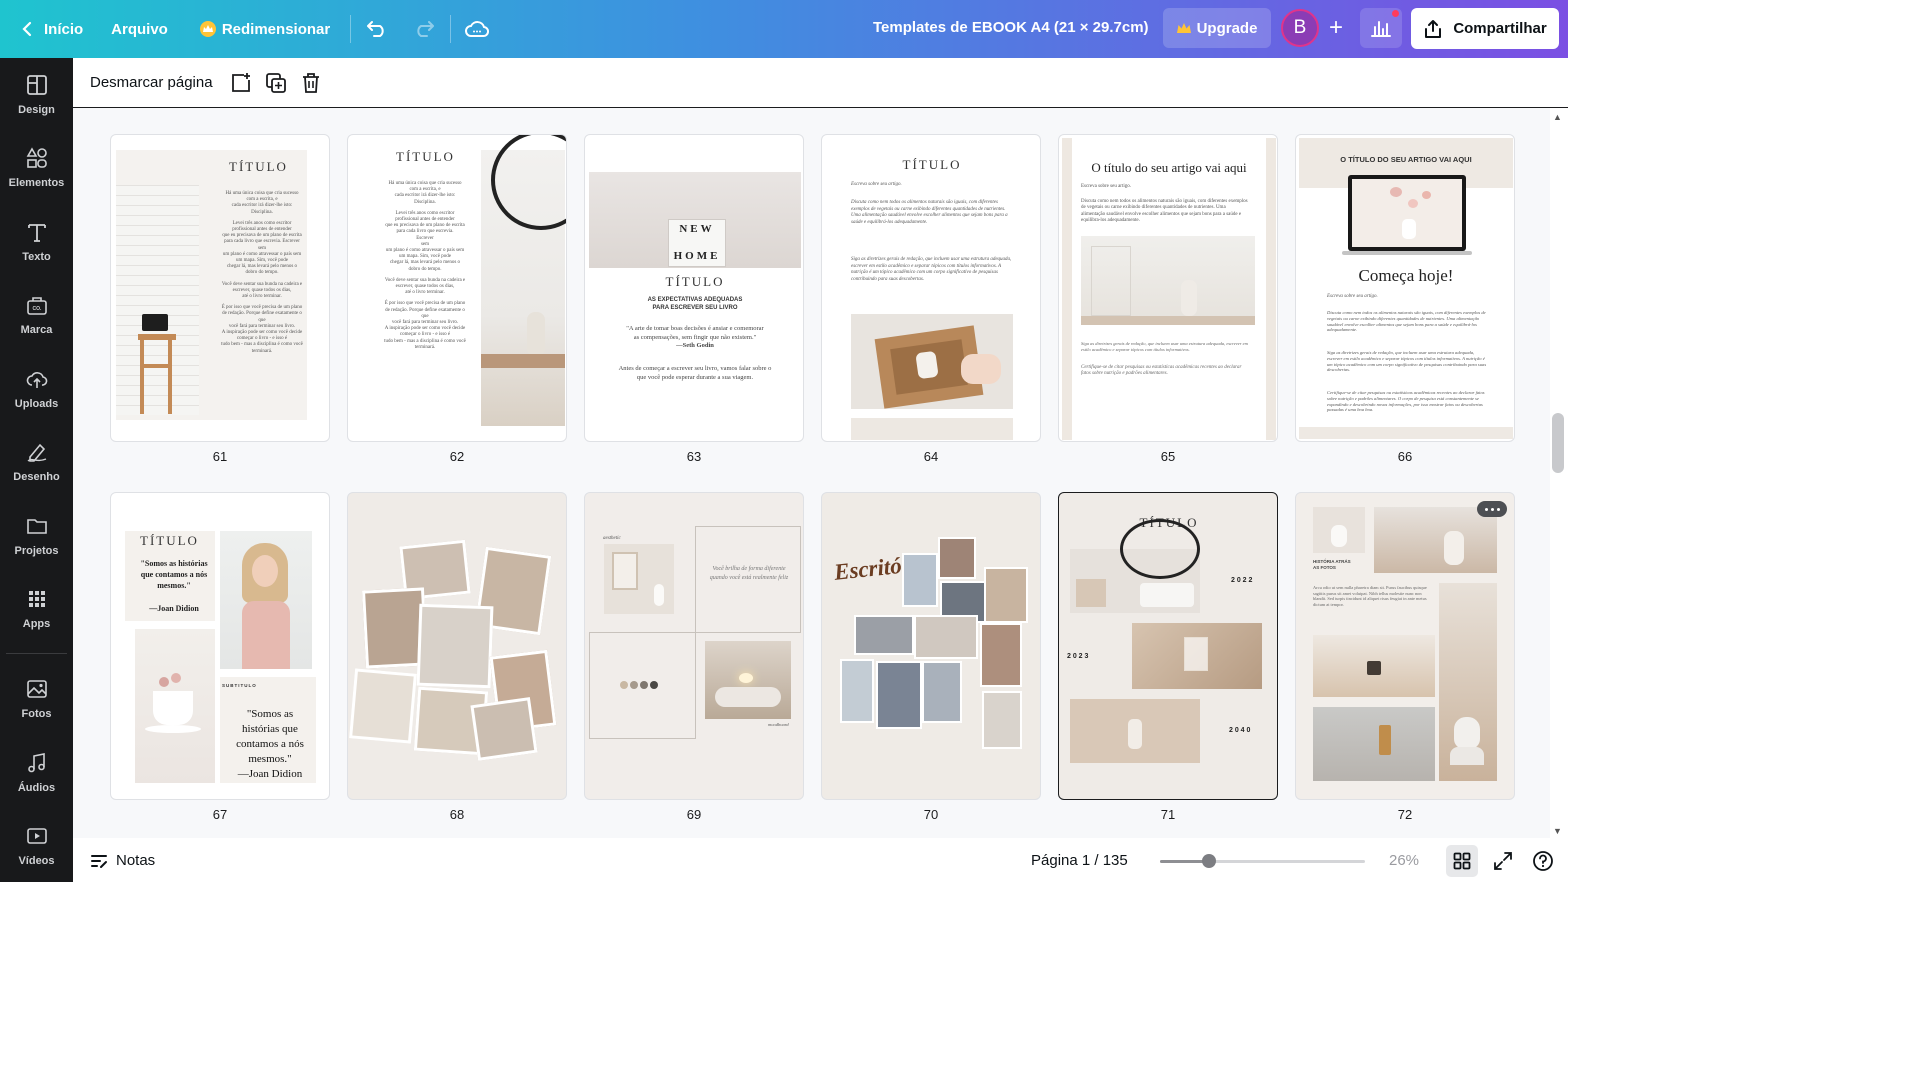 This screenshot has width=1920, height=1080. I want to click on quote-author-big: —Joan Didion, so click(270, 774).